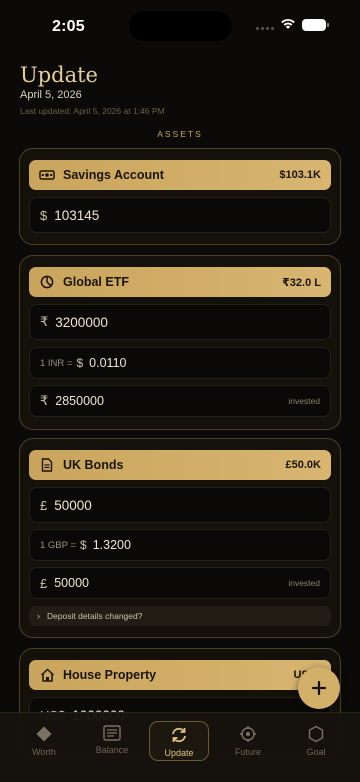  Describe the element at coordinates (300, 175) in the screenshot. I see `asset-total: $103.1K` at that location.